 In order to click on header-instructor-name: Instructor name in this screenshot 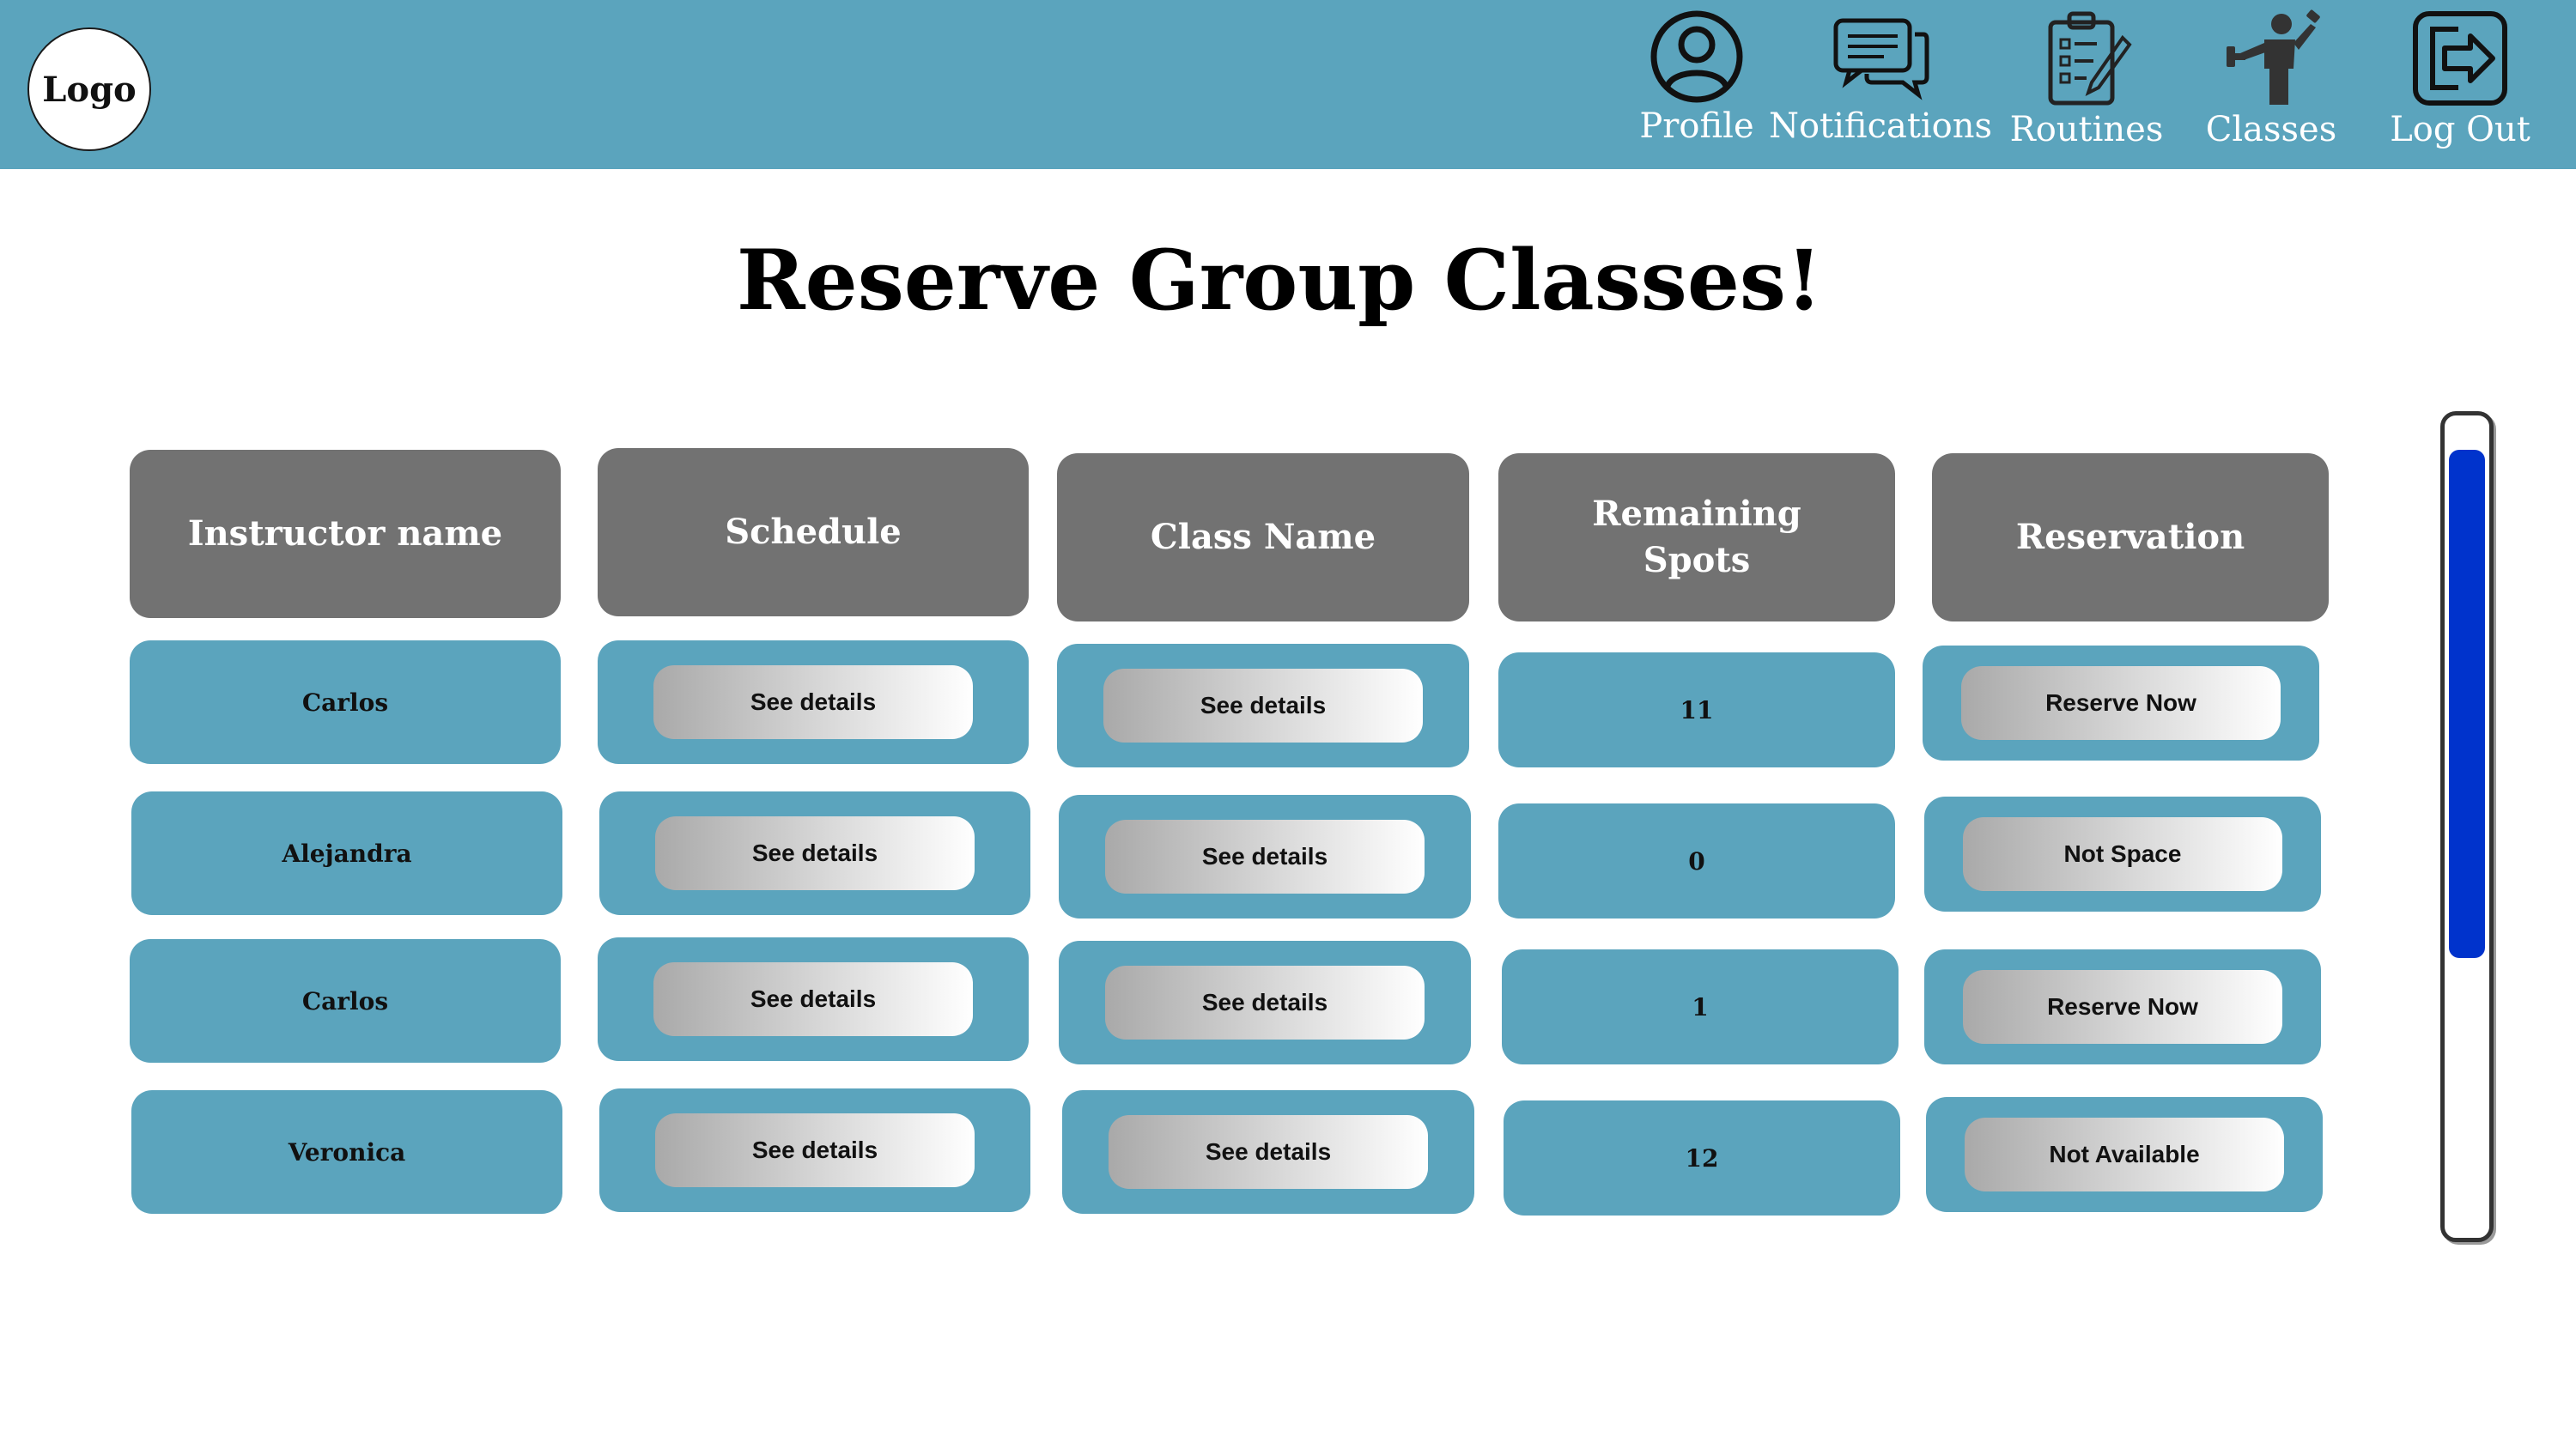, I will do `click(345, 534)`.